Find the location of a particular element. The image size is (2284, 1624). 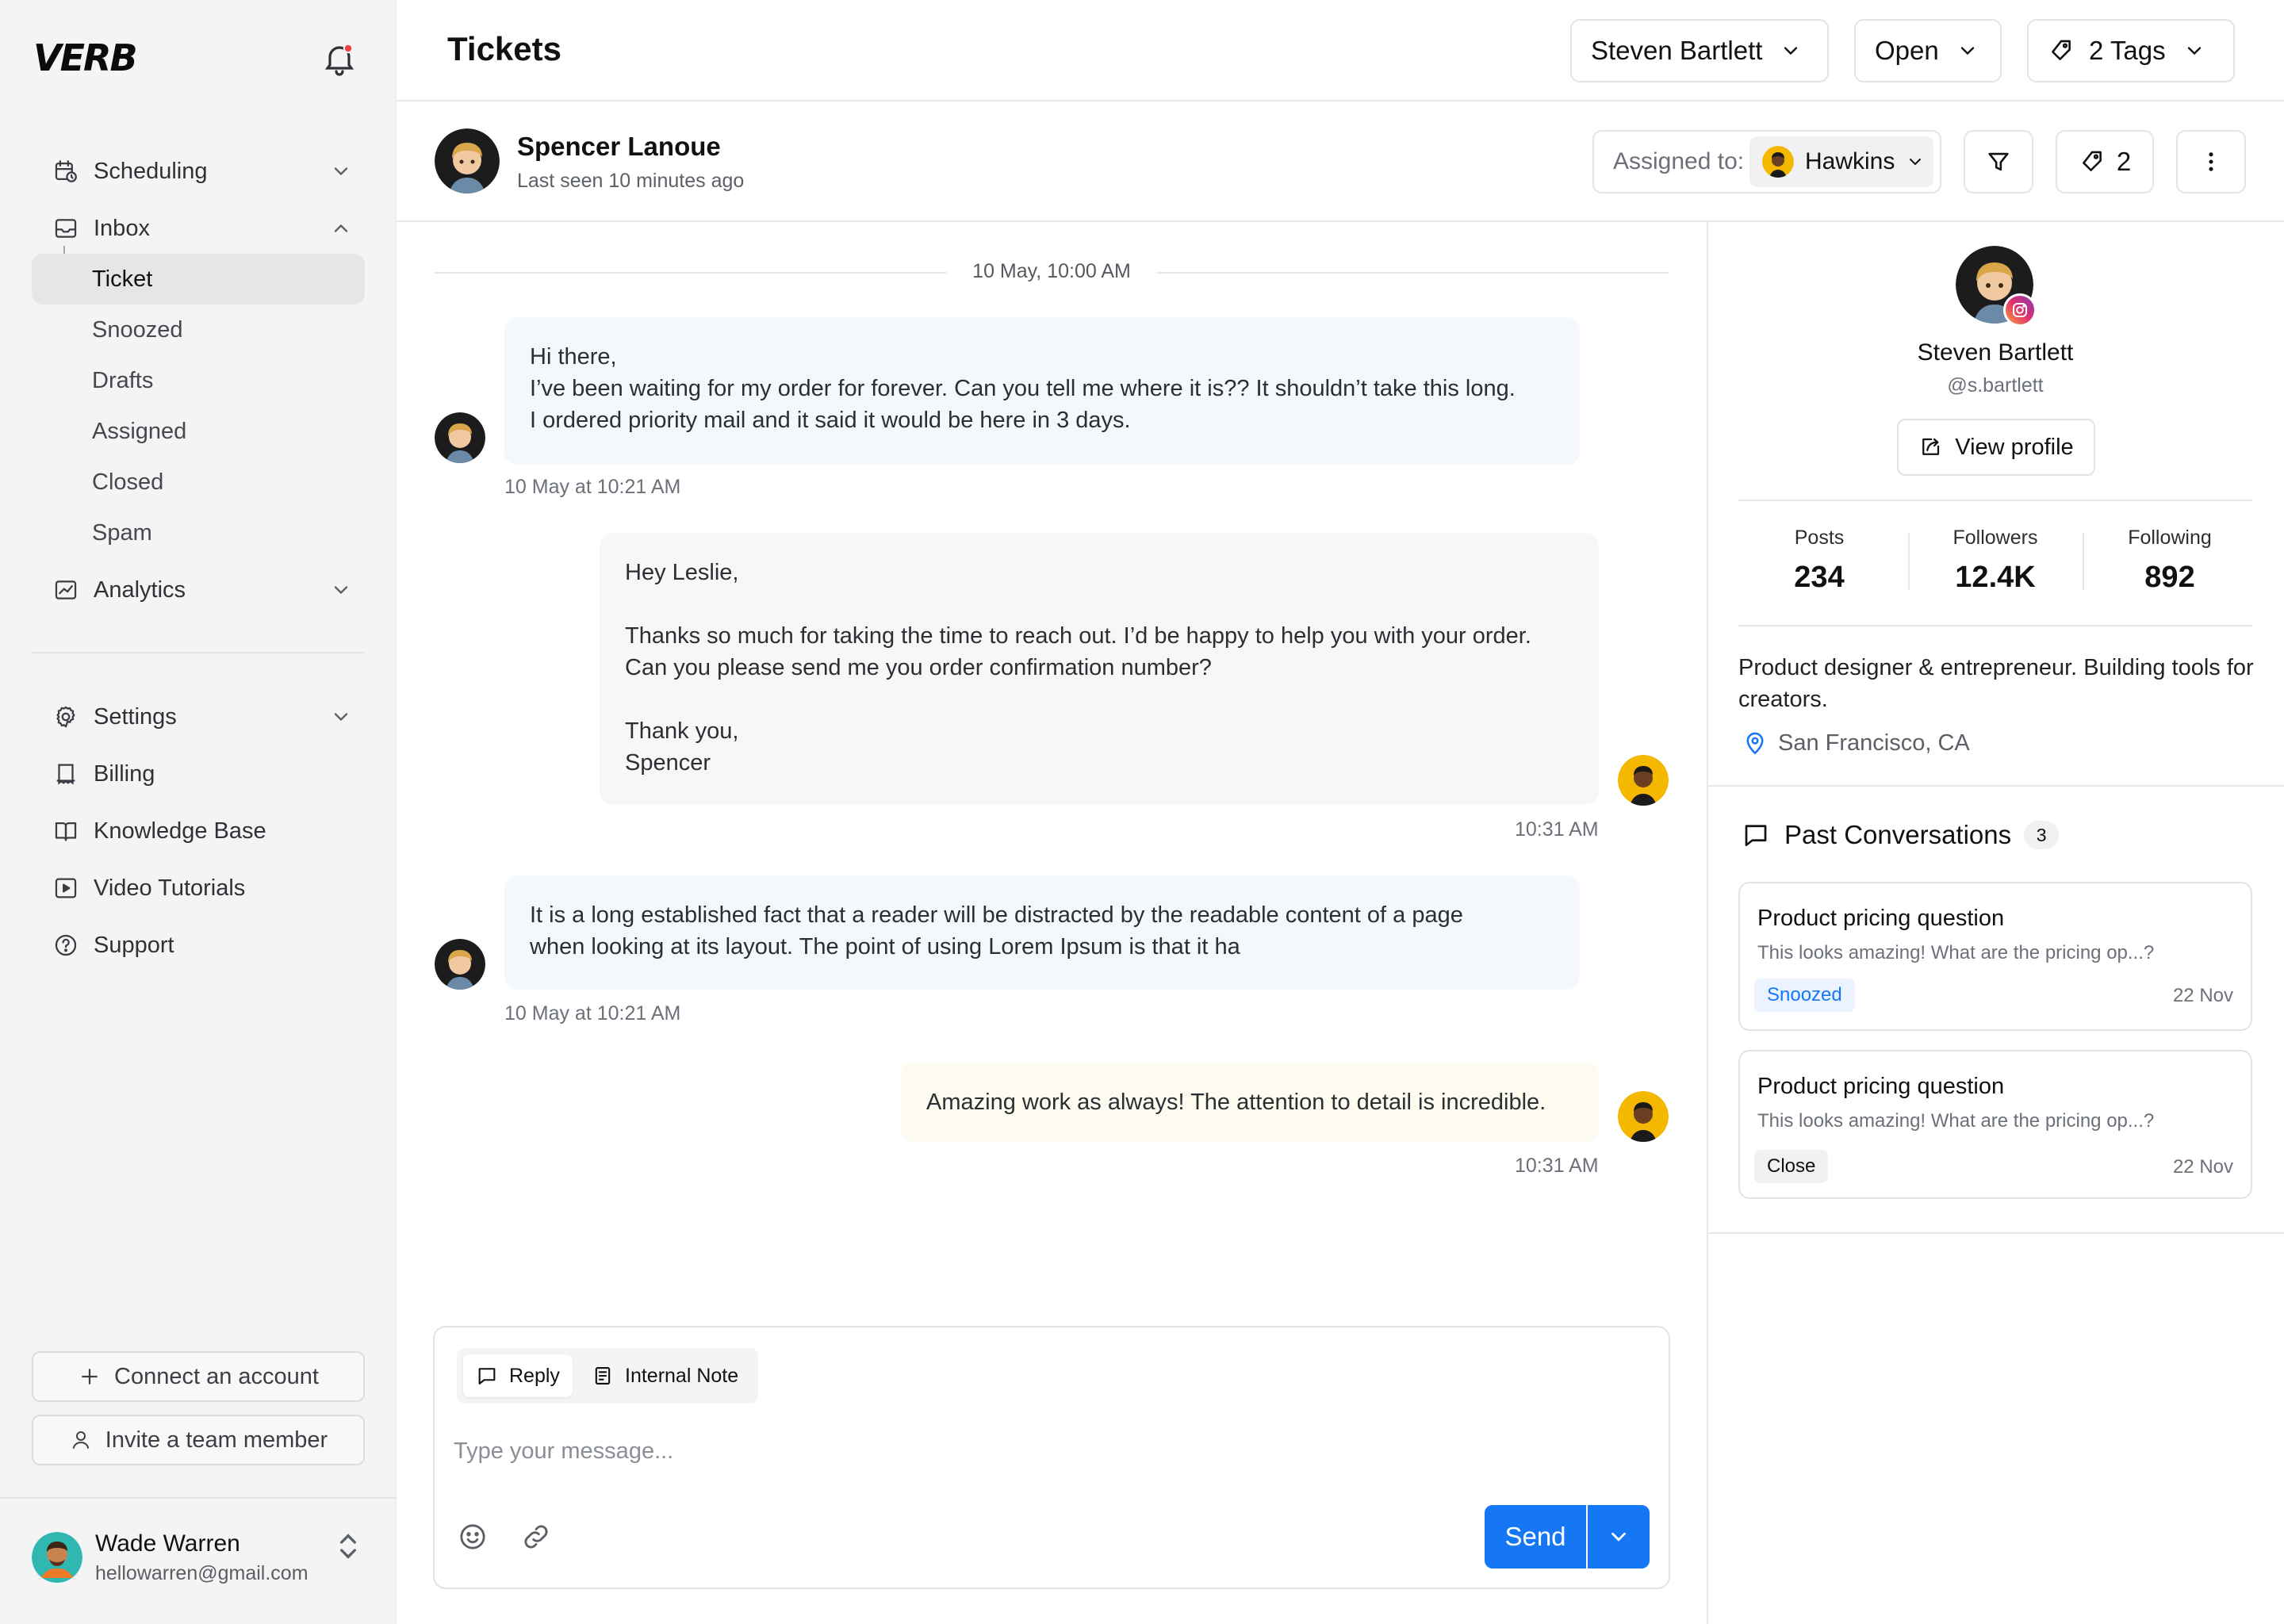

count-badge: 3 is located at coordinates (2042, 835).